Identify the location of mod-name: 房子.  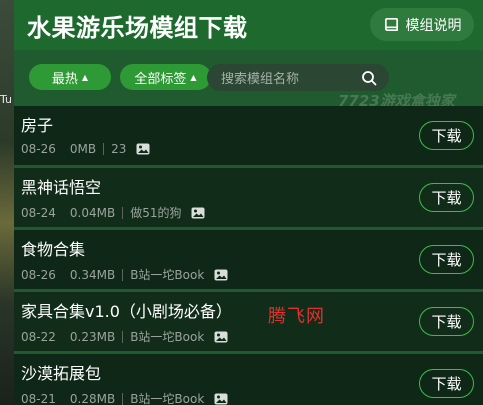
(37, 125).